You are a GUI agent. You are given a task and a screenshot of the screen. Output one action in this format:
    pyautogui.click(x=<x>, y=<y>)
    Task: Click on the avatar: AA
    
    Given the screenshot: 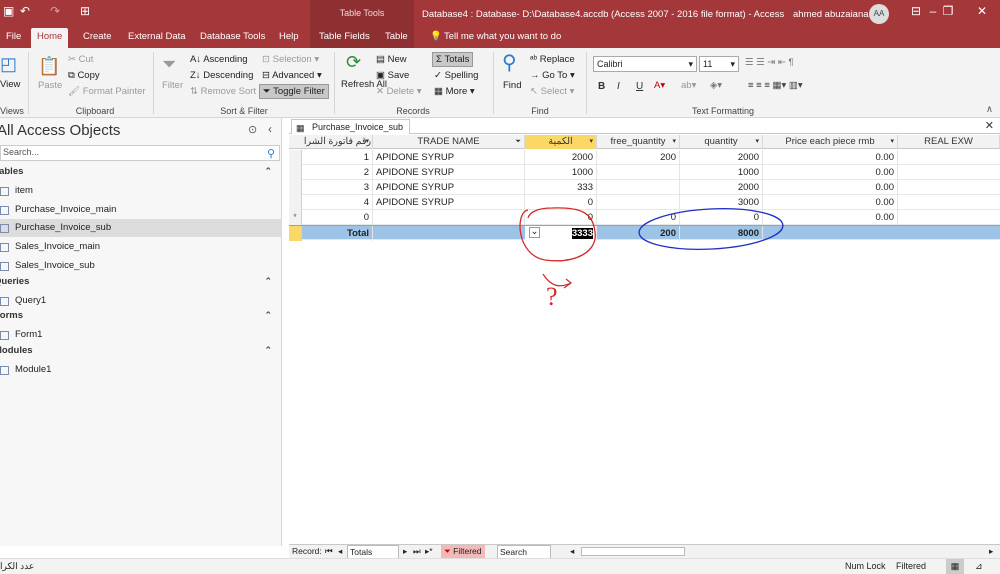 What is the action you would take?
    pyautogui.click(x=879, y=14)
    